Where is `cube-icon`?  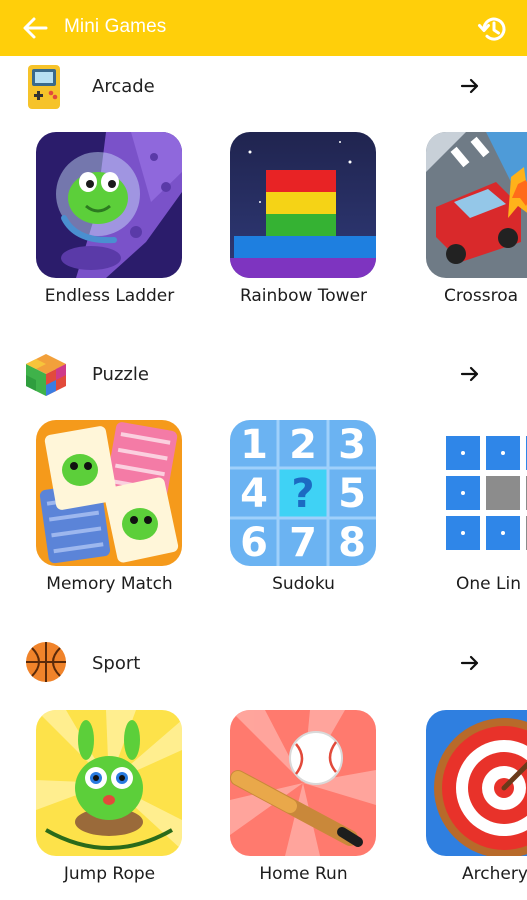 cube-icon is located at coordinates (45, 374).